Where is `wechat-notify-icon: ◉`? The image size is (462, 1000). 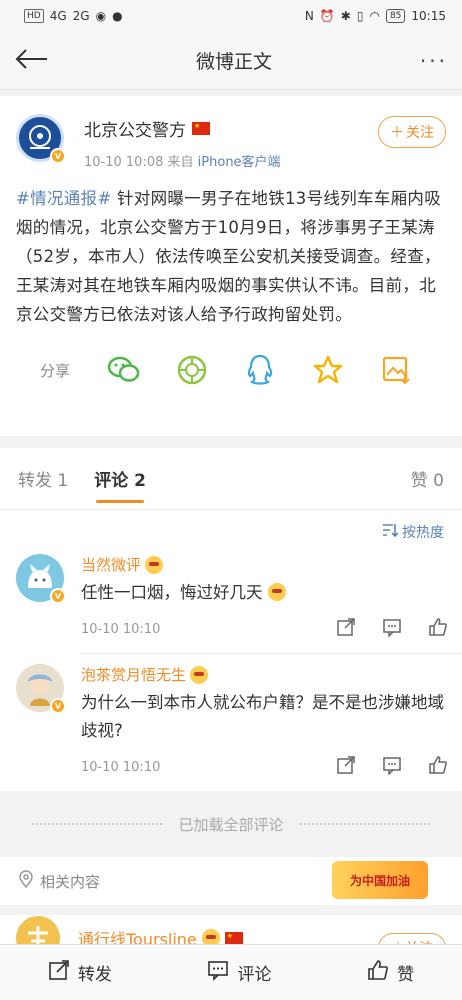 wechat-notify-icon: ◉ is located at coordinates (101, 16).